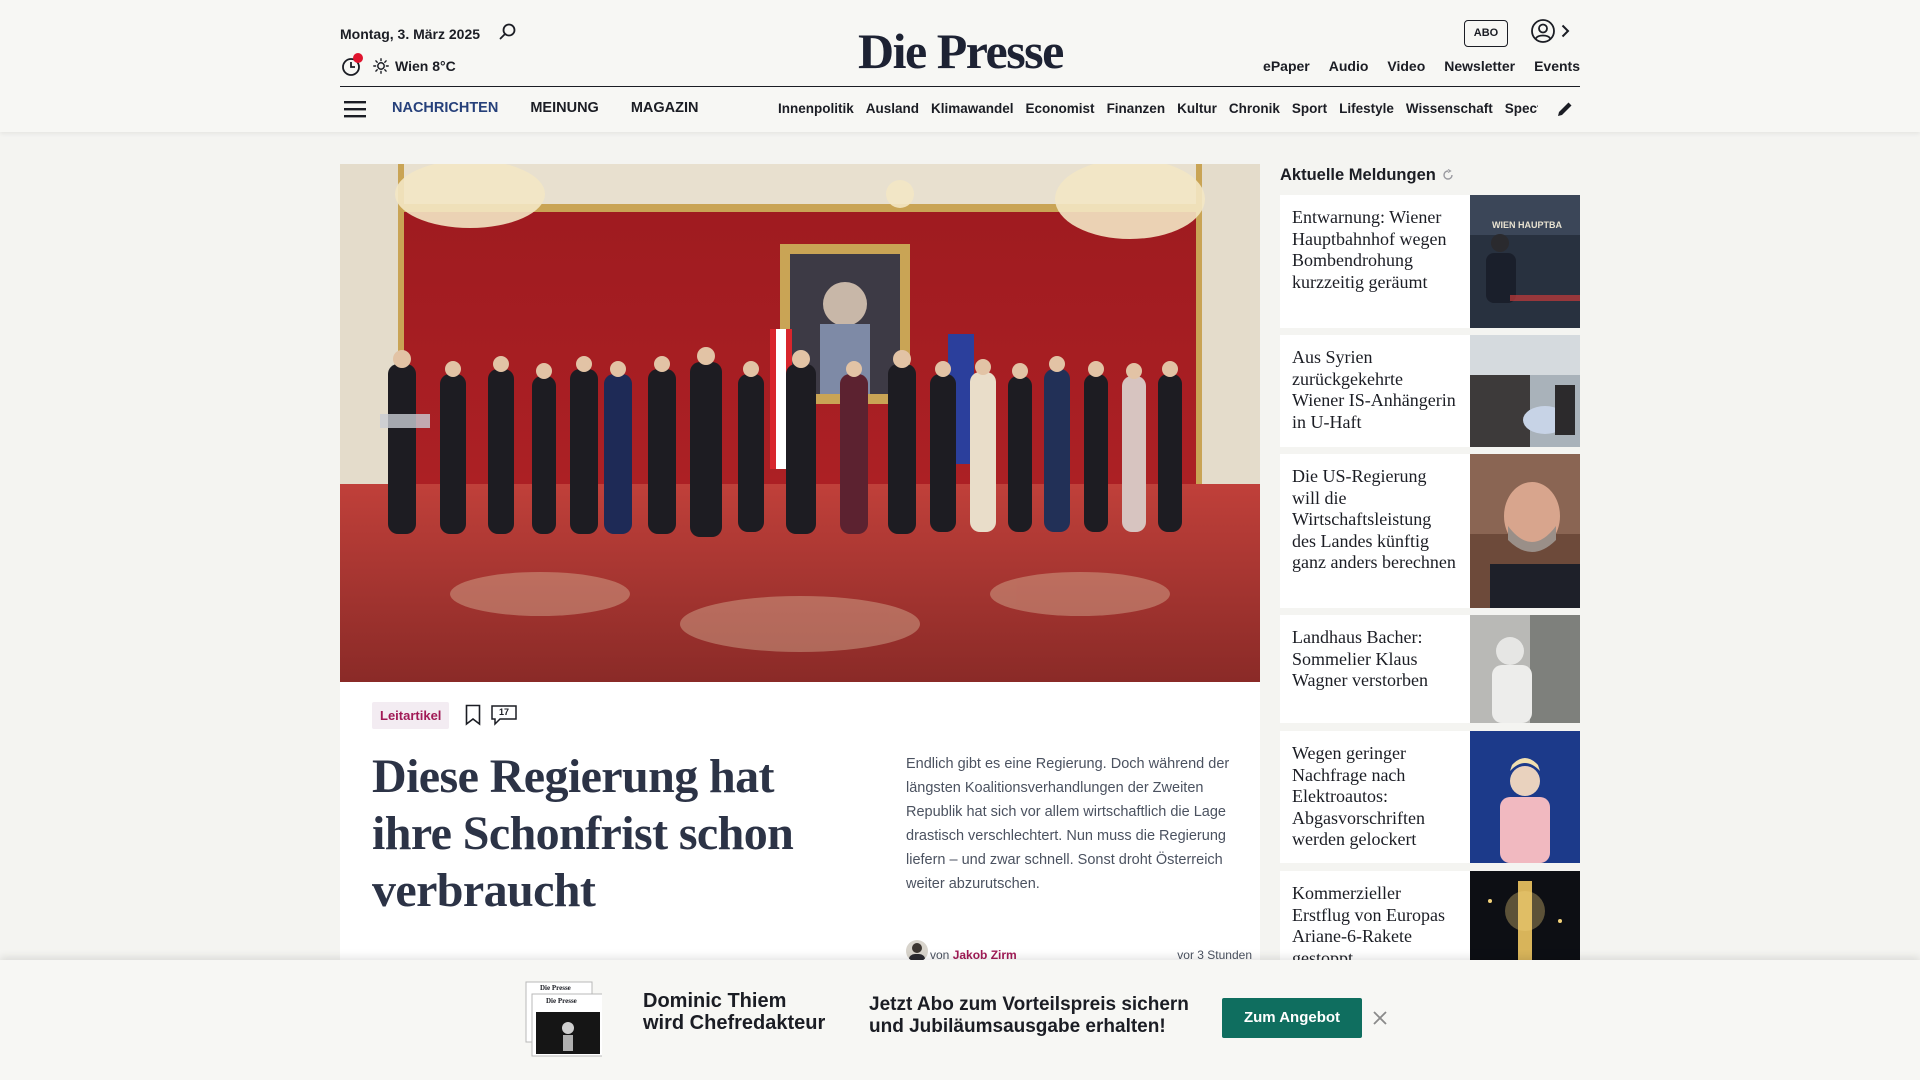  I want to click on paper-logo-front: Die Presse, so click(561, 1001).